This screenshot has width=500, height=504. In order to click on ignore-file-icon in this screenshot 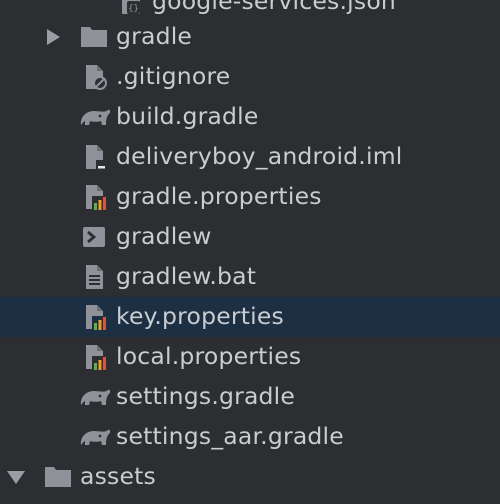, I will do `click(96, 76)`.